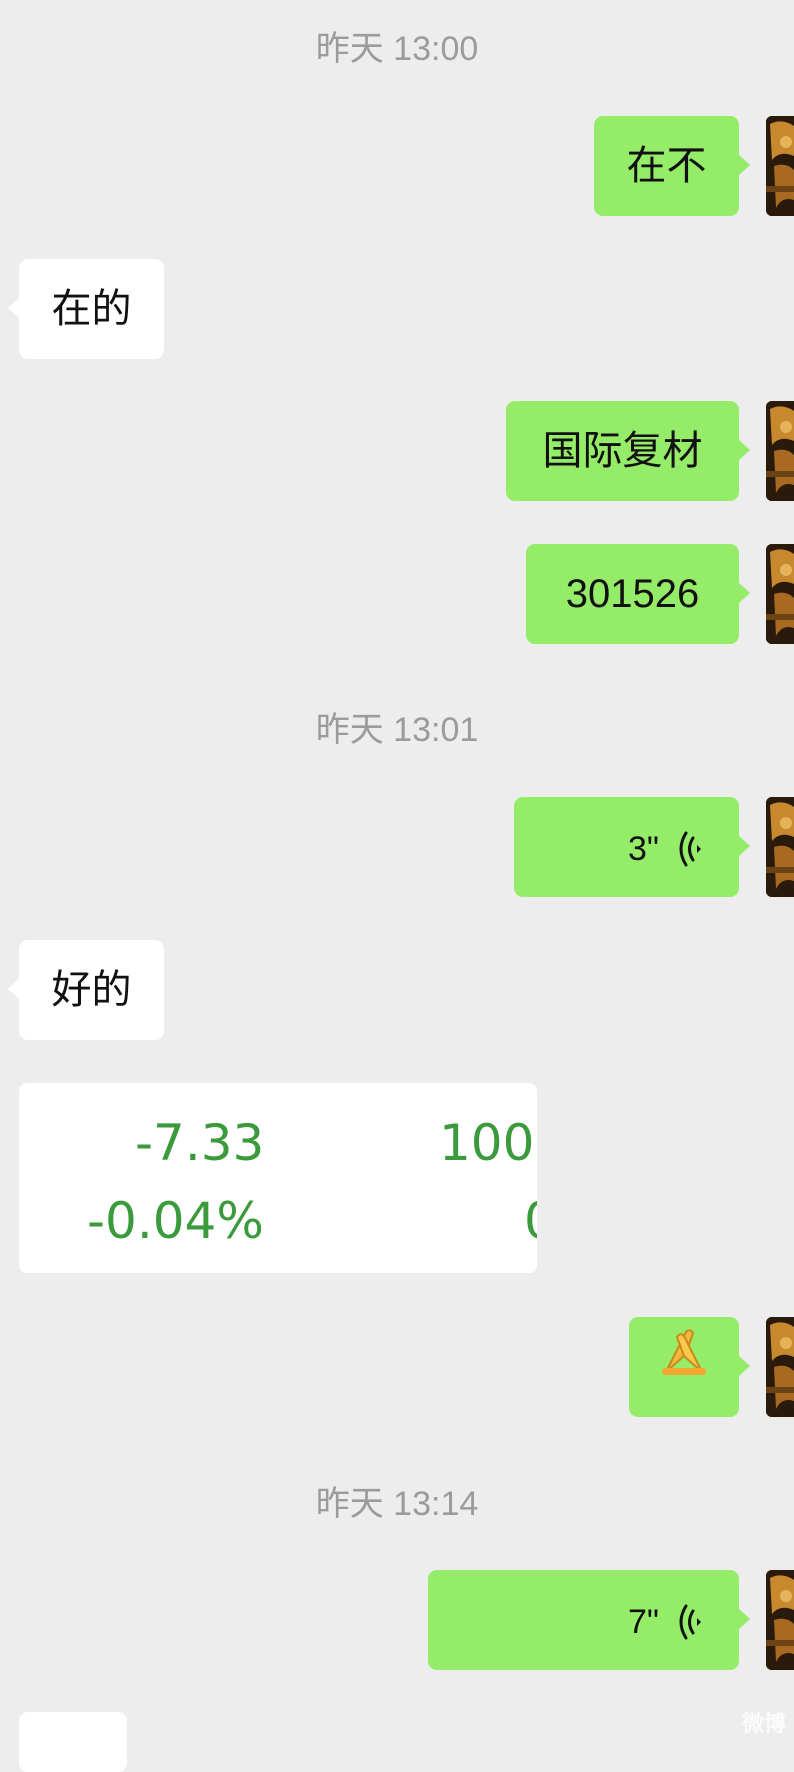  What do you see at coordinates (397, 309) in the screenshot?
I see `message-row-incoming: 在的` at bounding box center [397, 309].